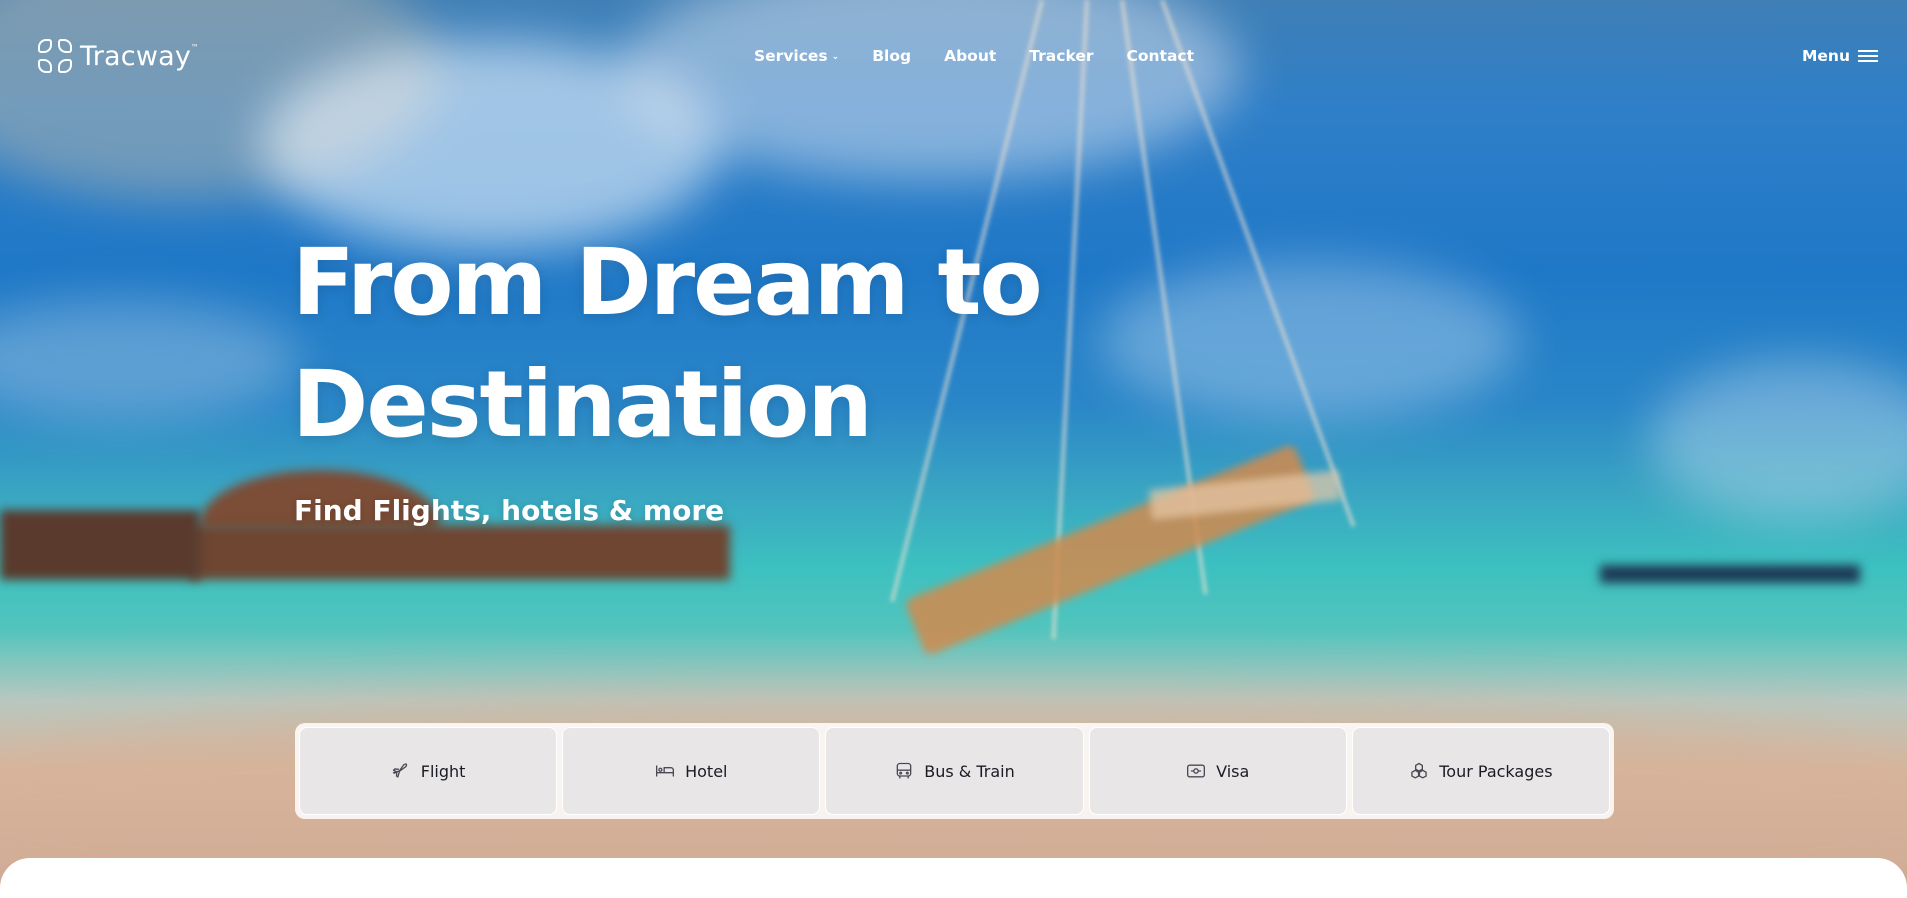 This screenshot has height=898, width=1907. Describe the element at coordinates (672, 344) in the screenshot. I see `hero-title: From Dream to Destination` at that location.